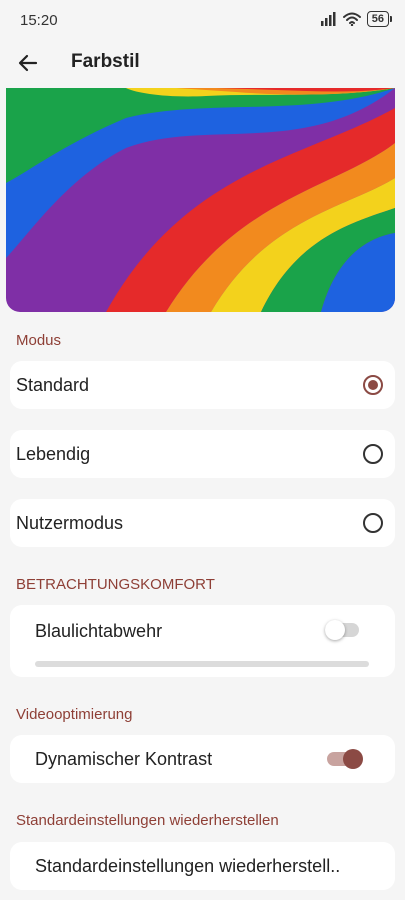 This screenshot has height=900, width=405. I want to click on status-icons: 56, so click(356, 19).